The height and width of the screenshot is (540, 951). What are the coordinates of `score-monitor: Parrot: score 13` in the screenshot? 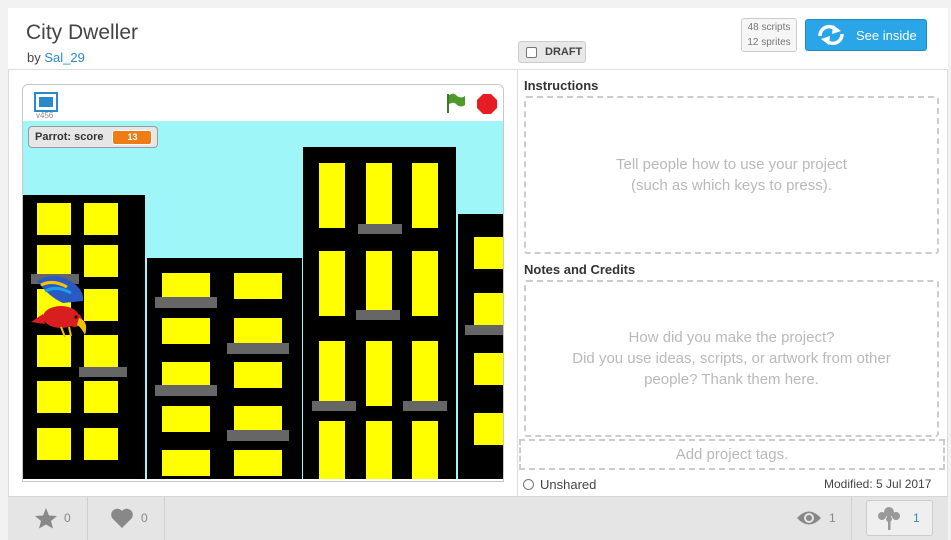 It's located at (93, 137).